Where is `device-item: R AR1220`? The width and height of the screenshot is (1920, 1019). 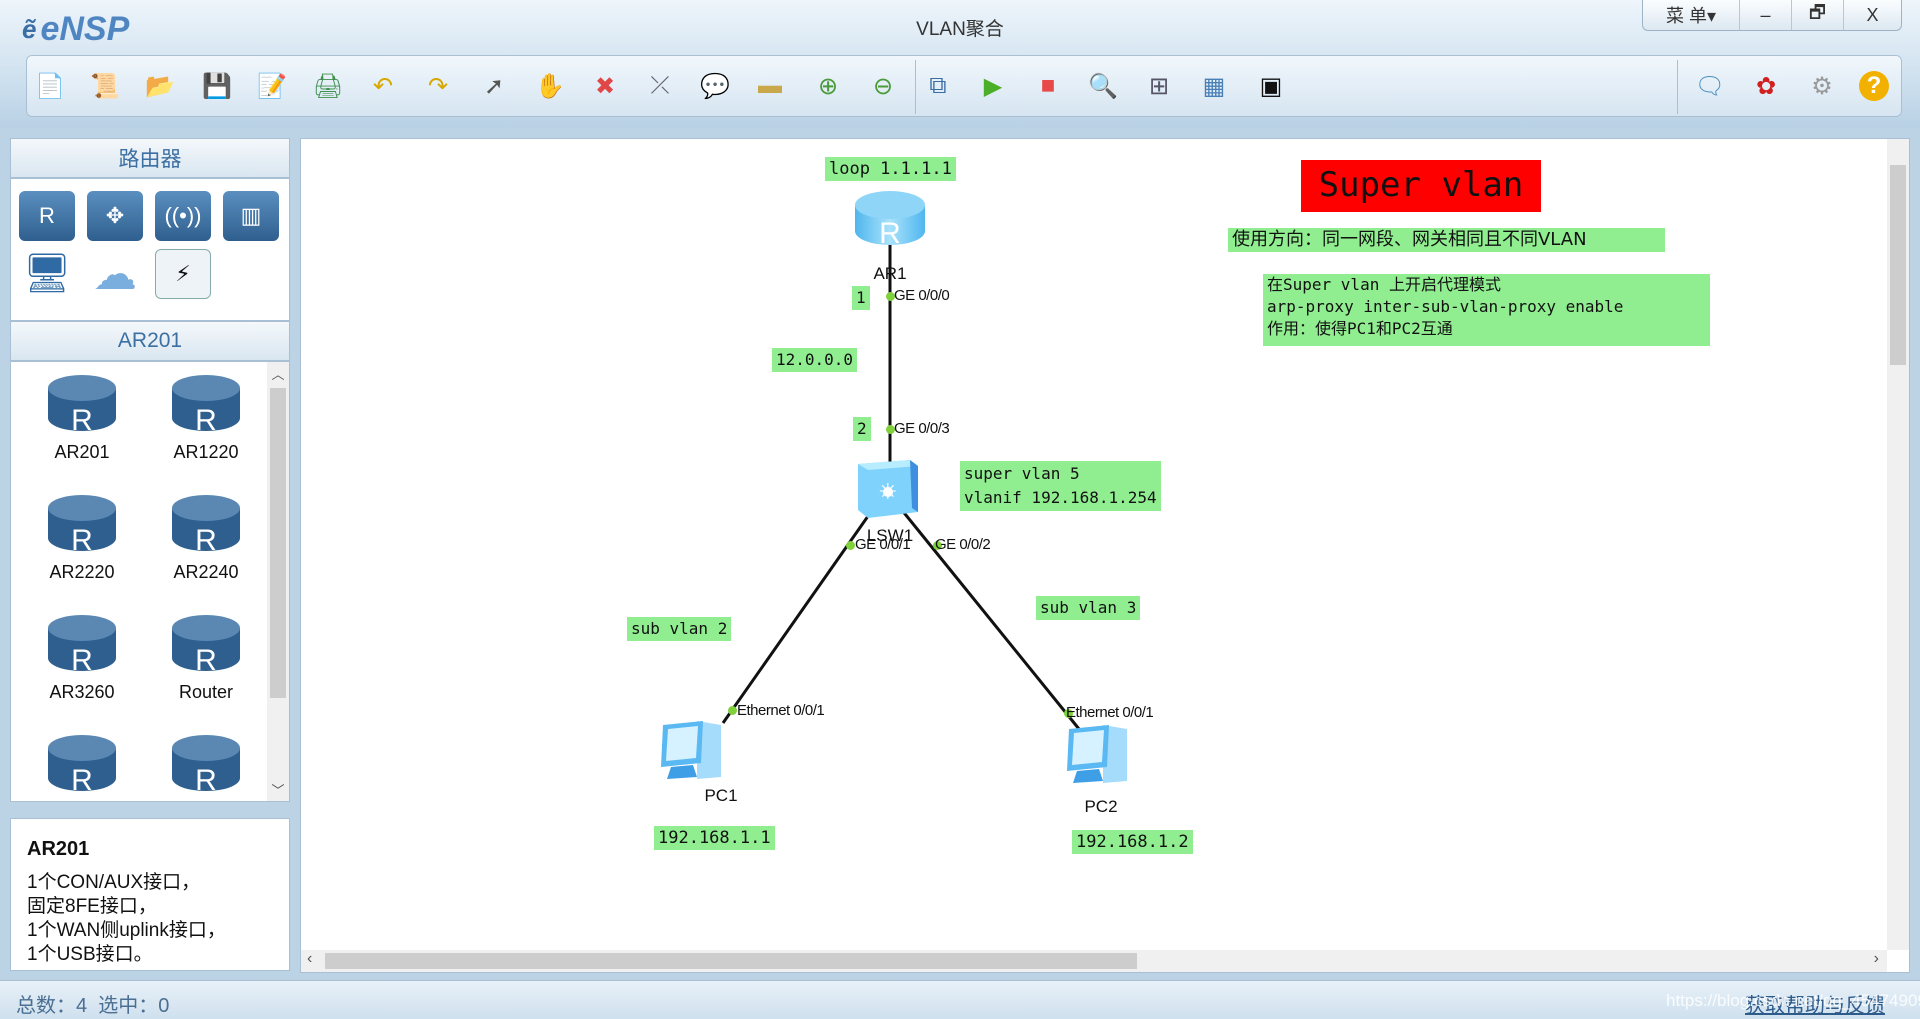 device-item: R AR1220 is located at coordinates (206, 417).